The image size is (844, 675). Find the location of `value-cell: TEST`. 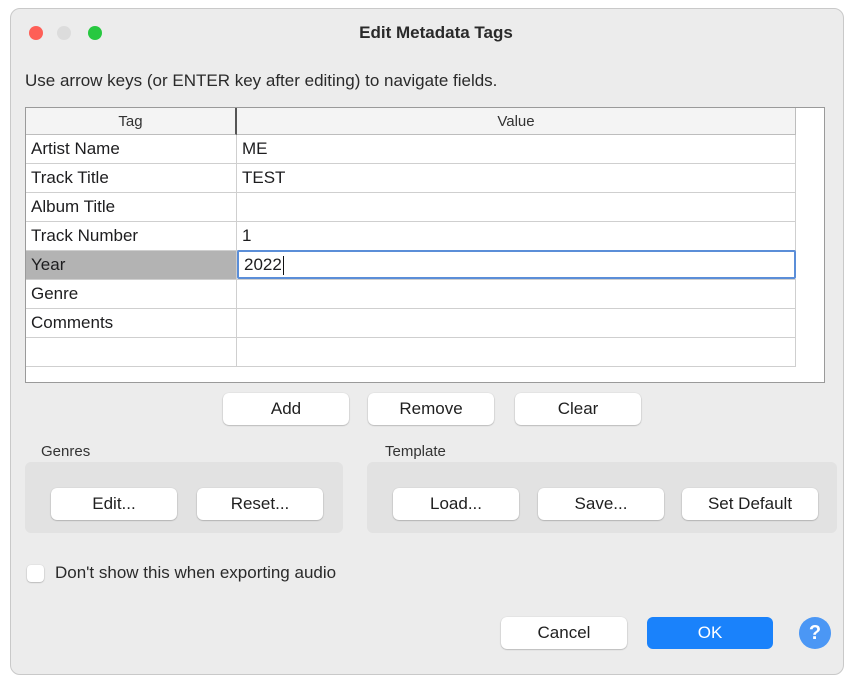

value-cell: TEST is located at coordinates (516, 178).